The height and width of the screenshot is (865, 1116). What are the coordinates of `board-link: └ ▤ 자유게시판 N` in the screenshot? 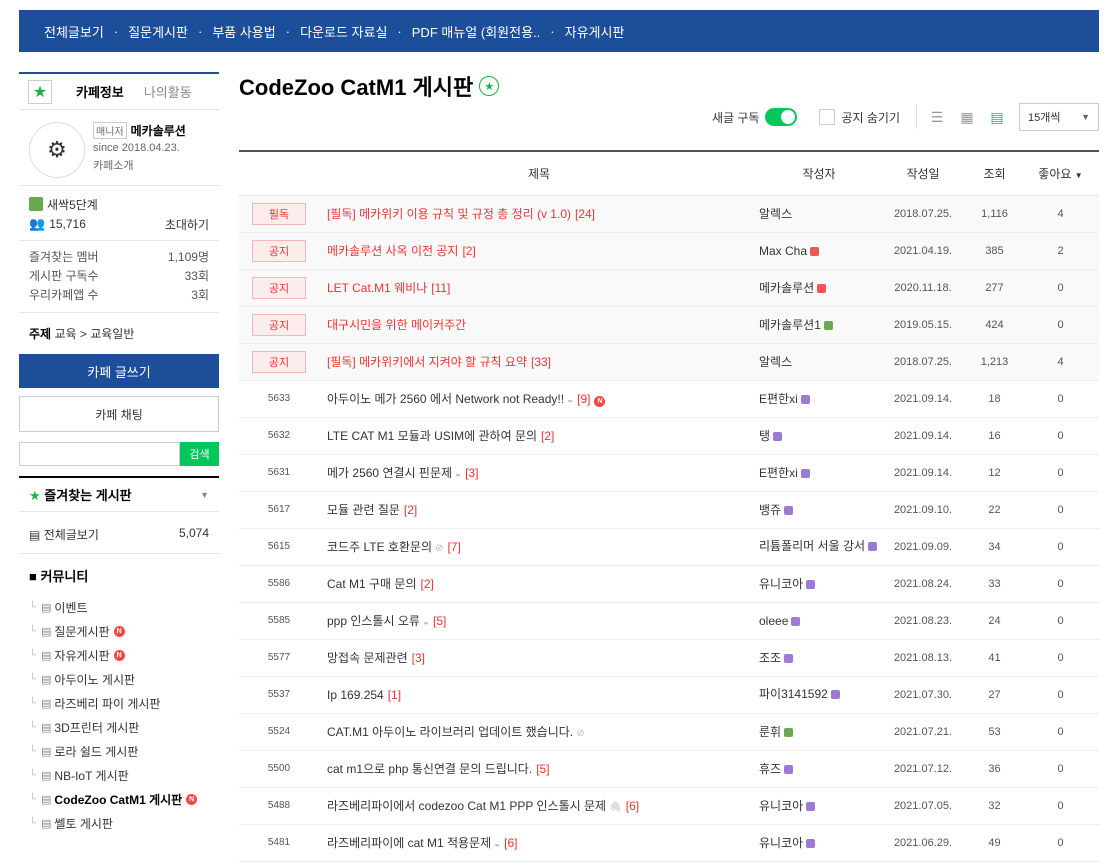 It's located at (124, 655).